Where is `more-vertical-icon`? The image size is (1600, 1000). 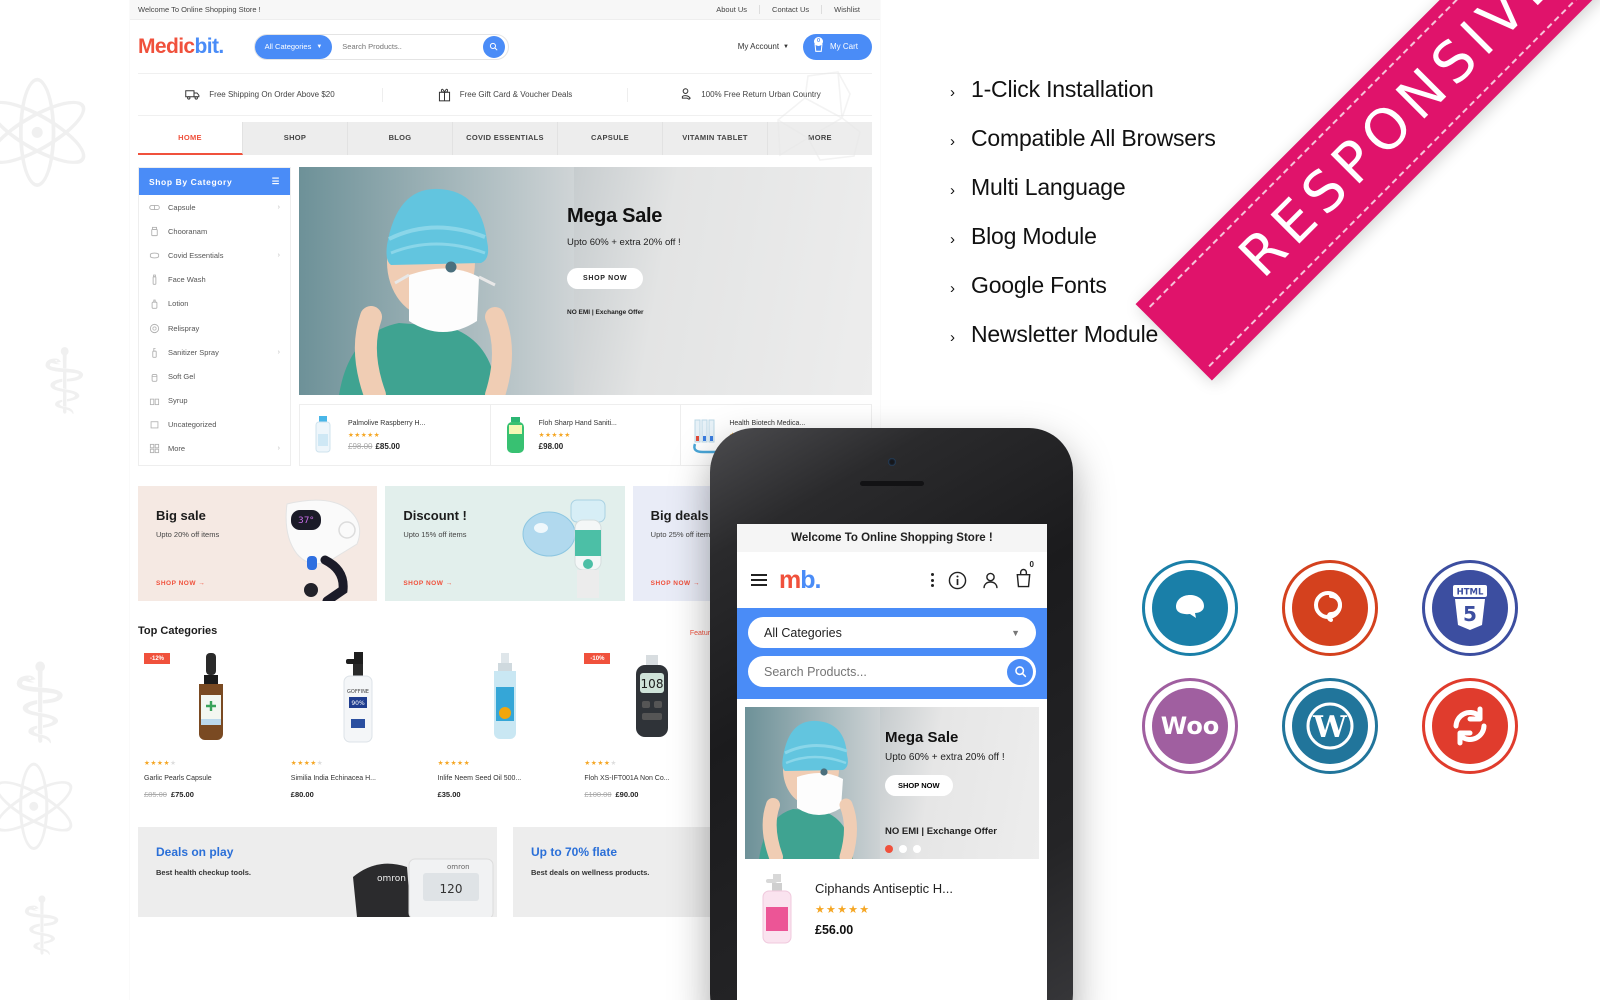 more-vertical-icon is located at coordinates (932, 580).